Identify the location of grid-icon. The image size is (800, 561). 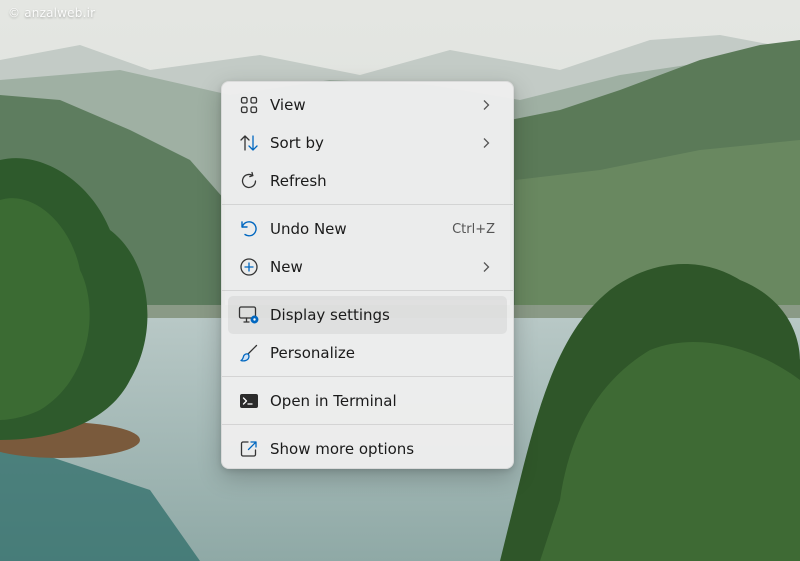
(249, 105).